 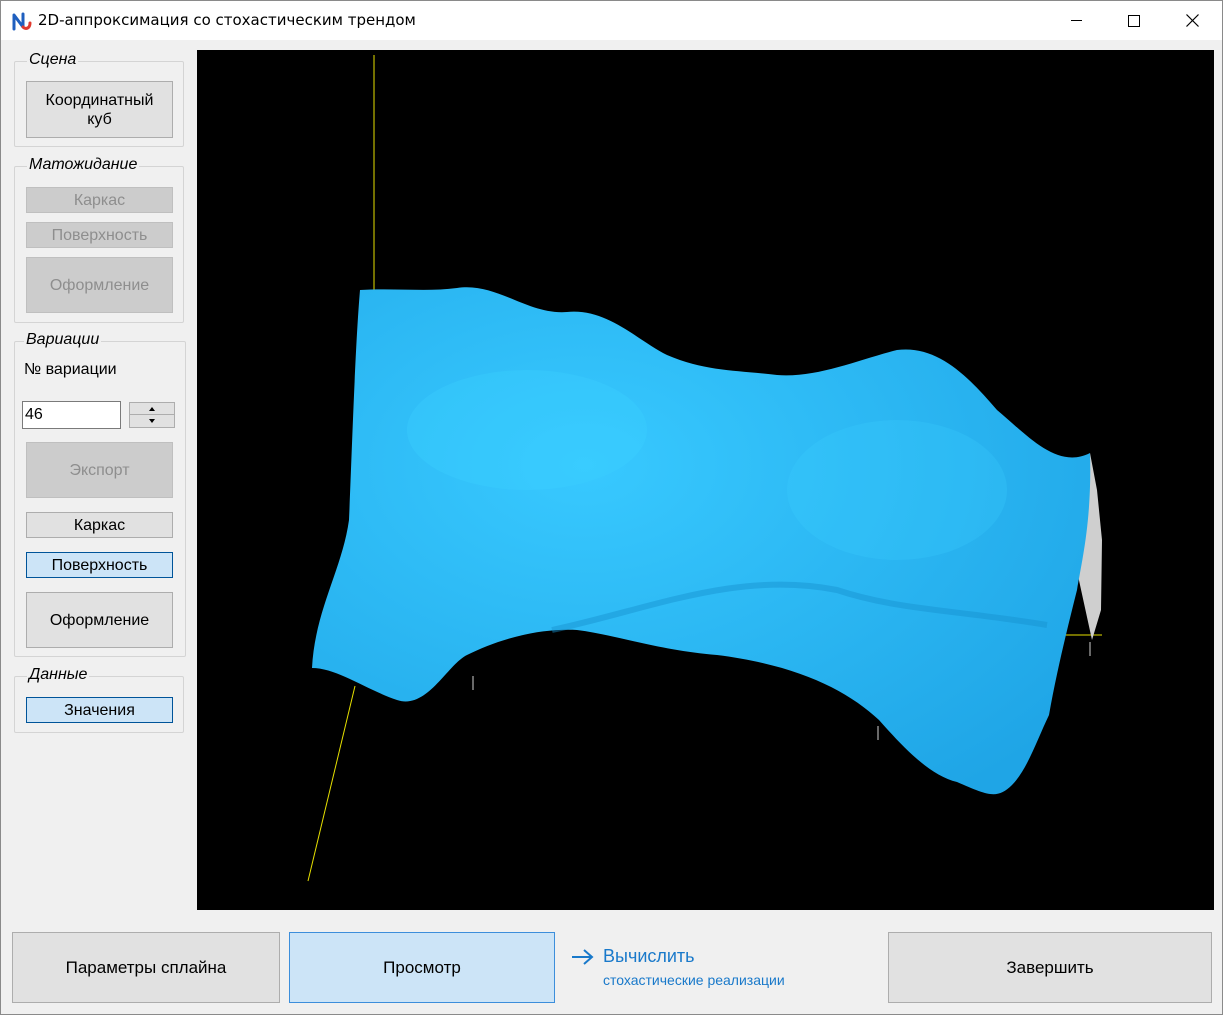 I want to click on expectation-group-legend: Матожидание, so click(x=83, y=165).